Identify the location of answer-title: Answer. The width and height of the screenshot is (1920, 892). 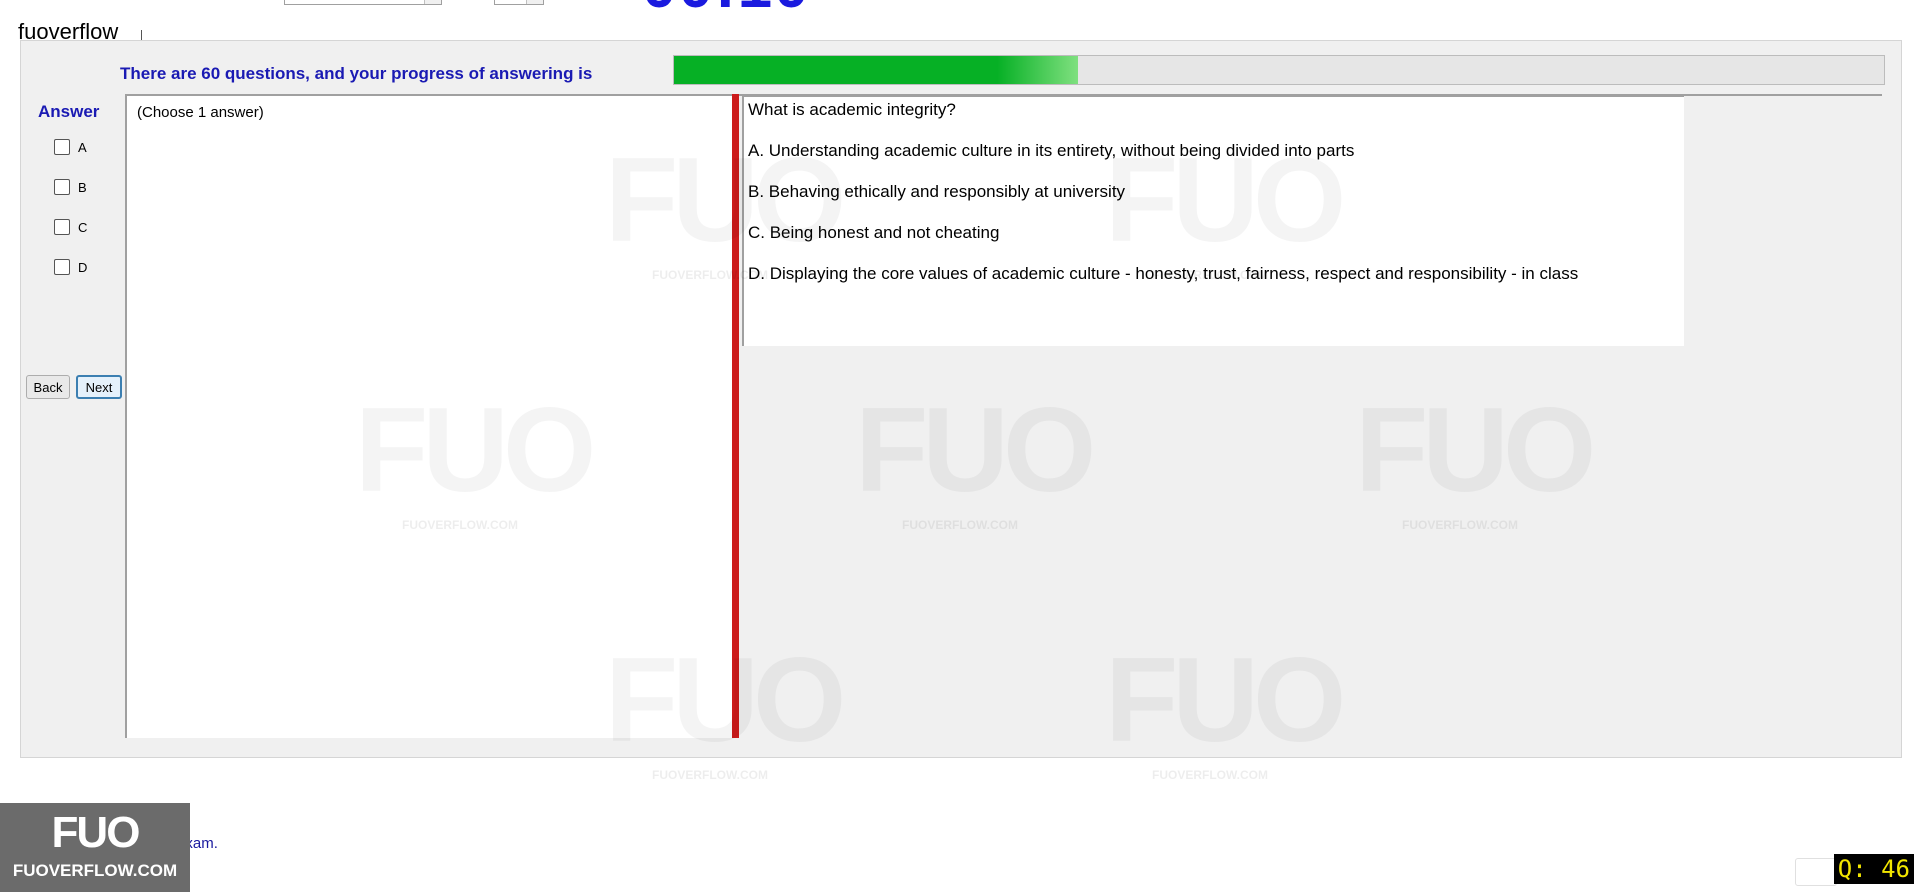
(69, 111).